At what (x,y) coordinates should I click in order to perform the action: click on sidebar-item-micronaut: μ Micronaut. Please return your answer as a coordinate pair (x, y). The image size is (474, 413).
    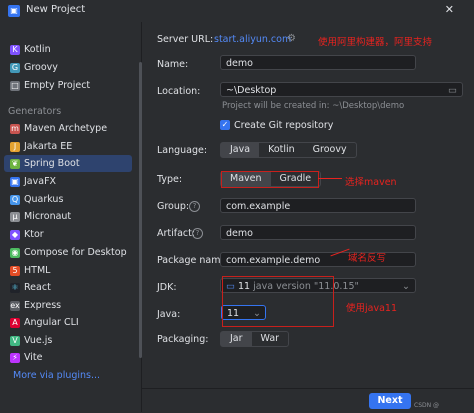
    Looking at the image, I should click on (68, 216).